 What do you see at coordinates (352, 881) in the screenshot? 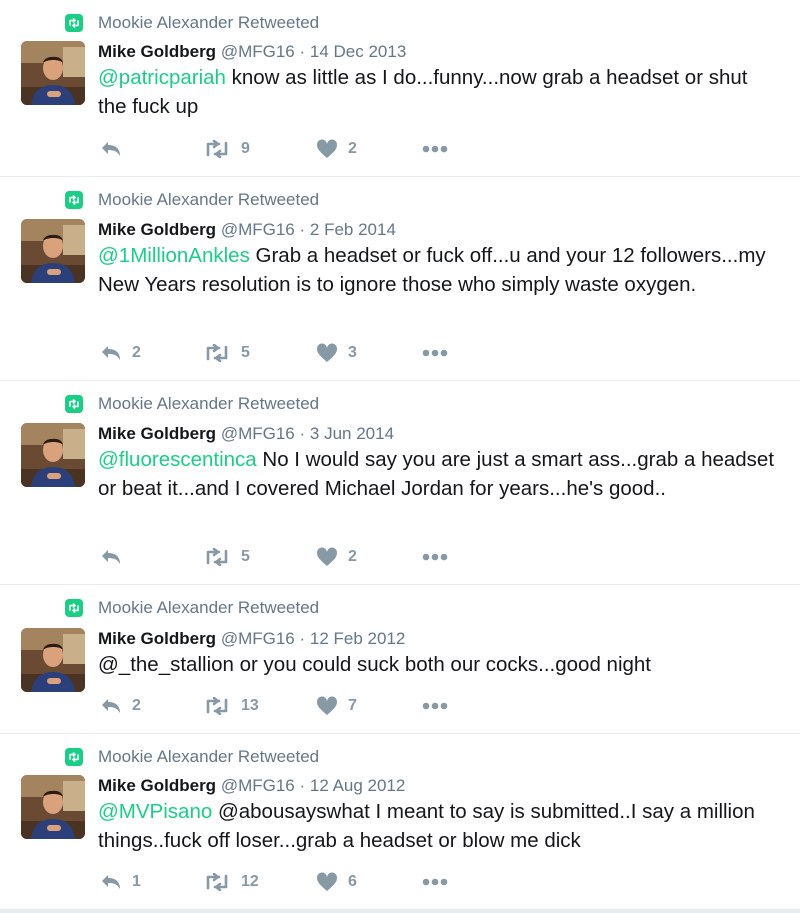
I see `like-count: 6` at bounding box center [352, 881].